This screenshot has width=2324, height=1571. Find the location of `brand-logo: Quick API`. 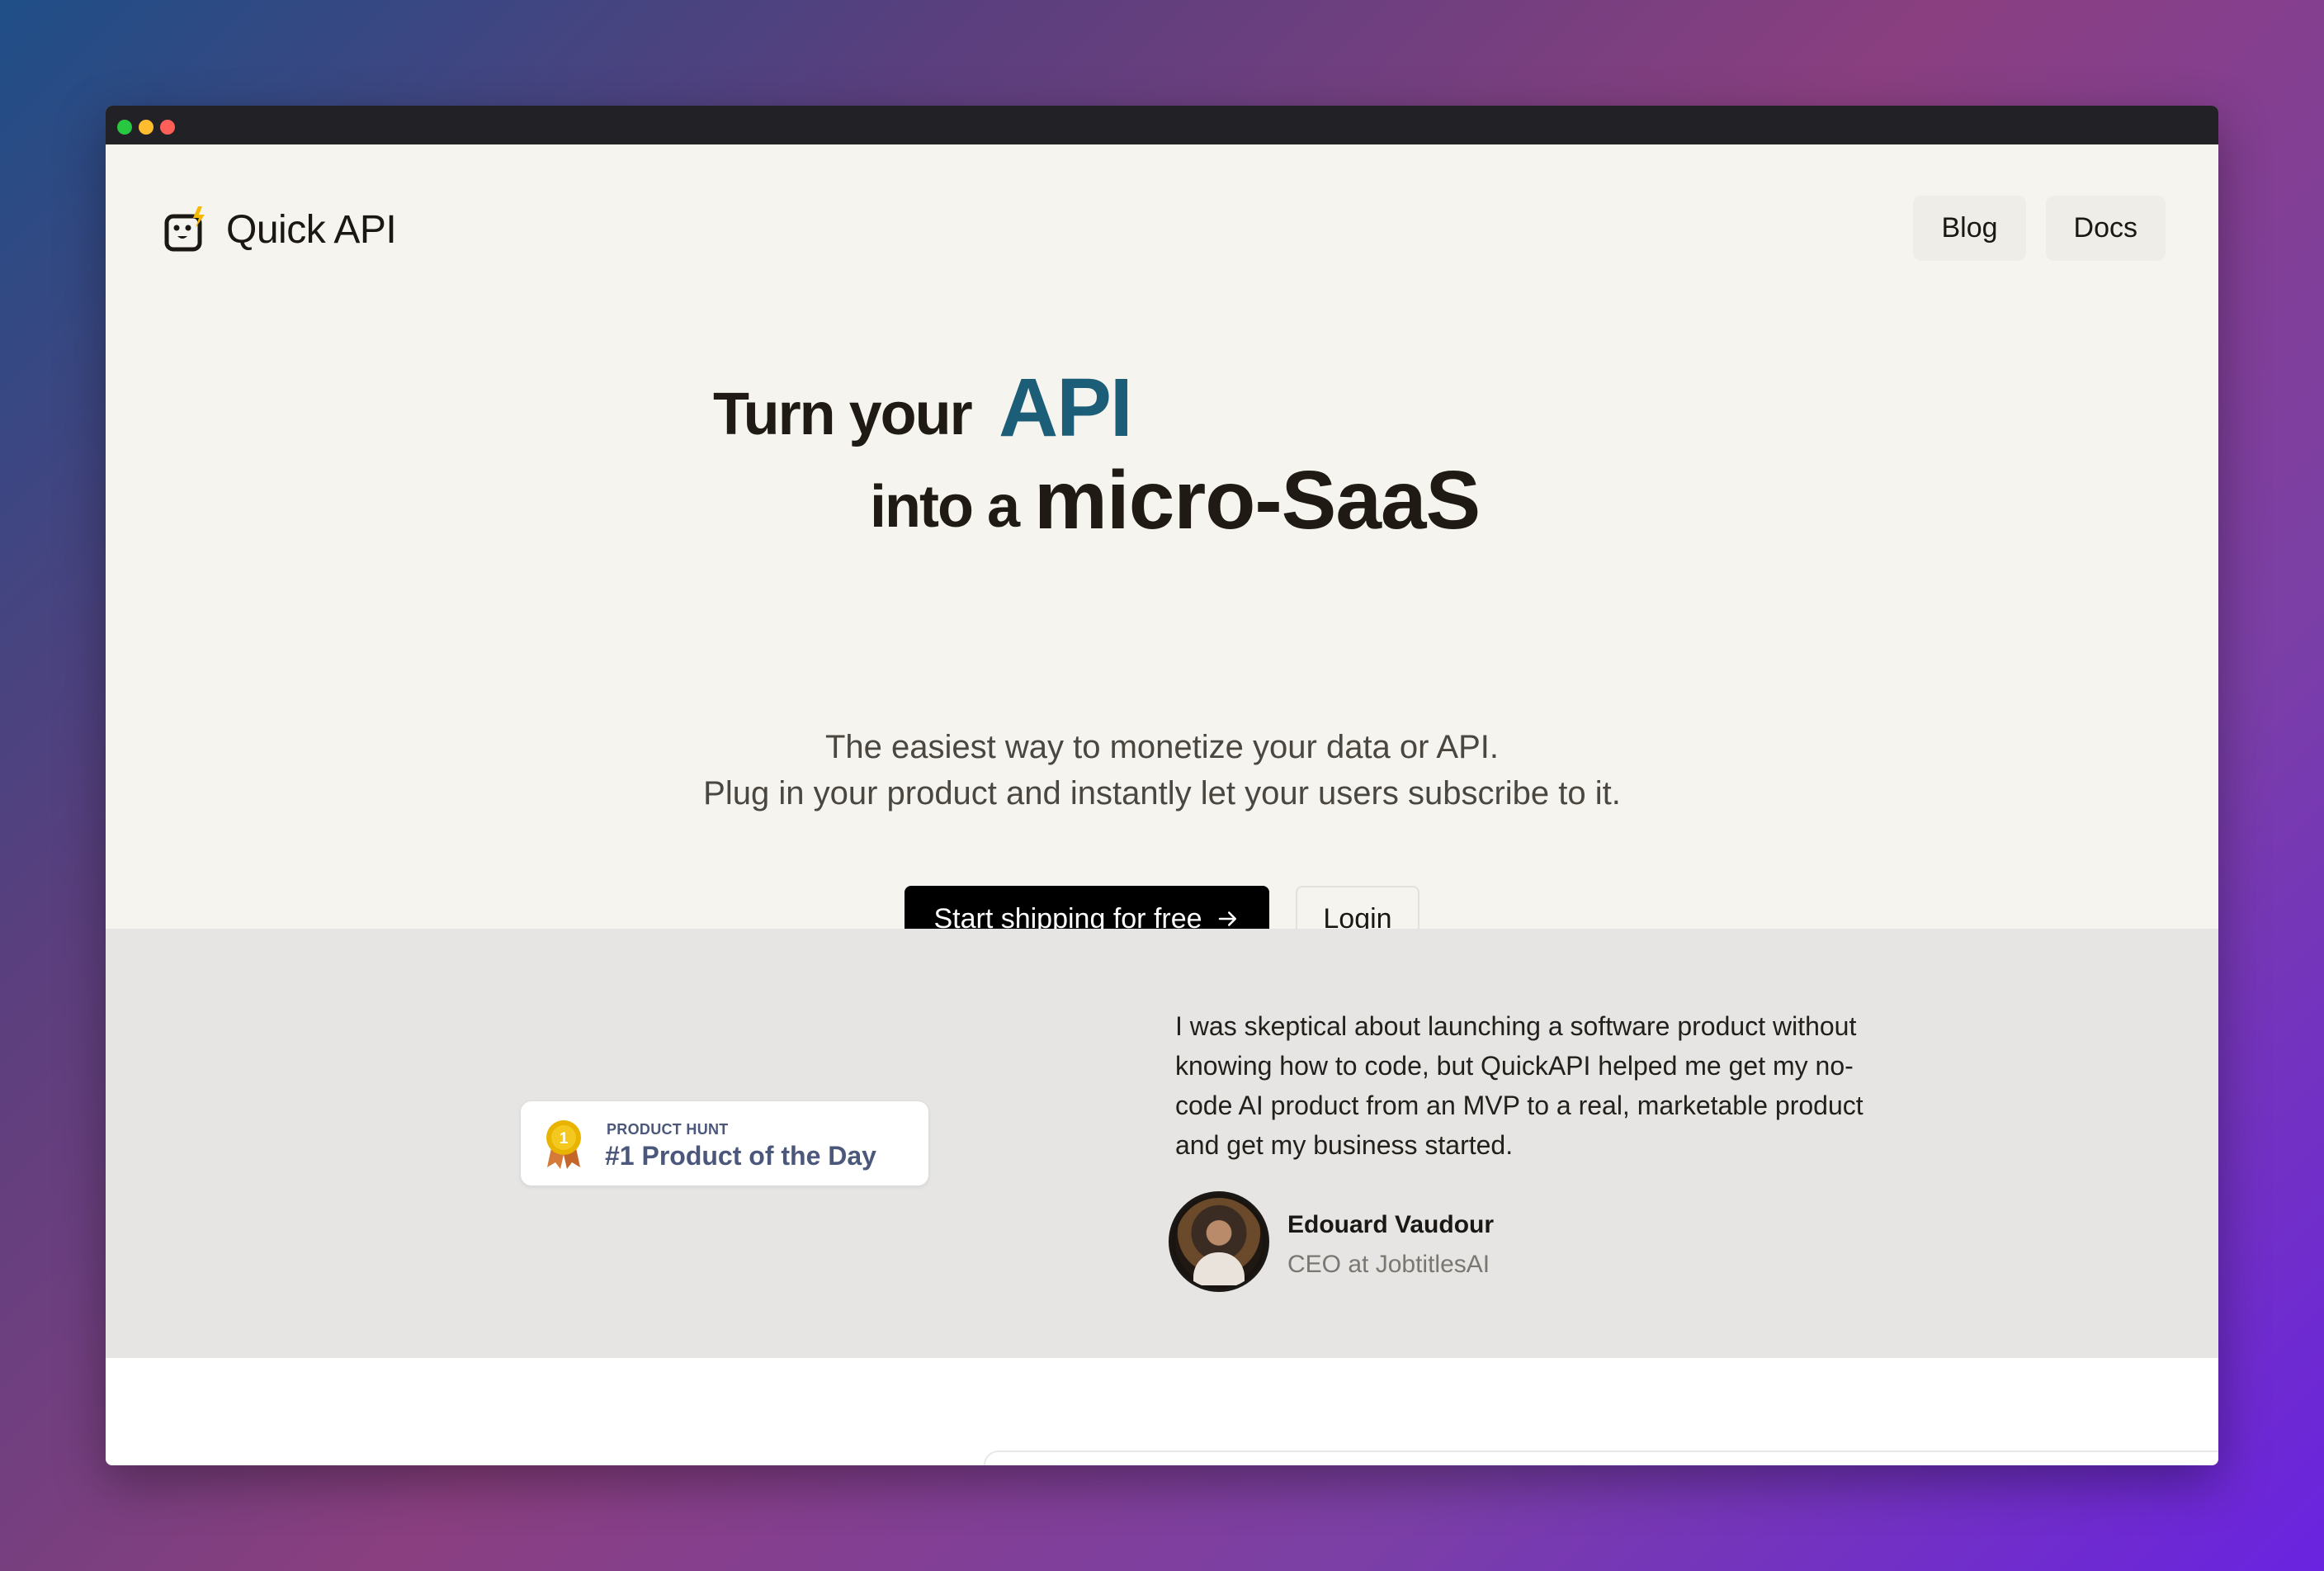

brand-logo: Quick API is located at coordinates (280, 229).